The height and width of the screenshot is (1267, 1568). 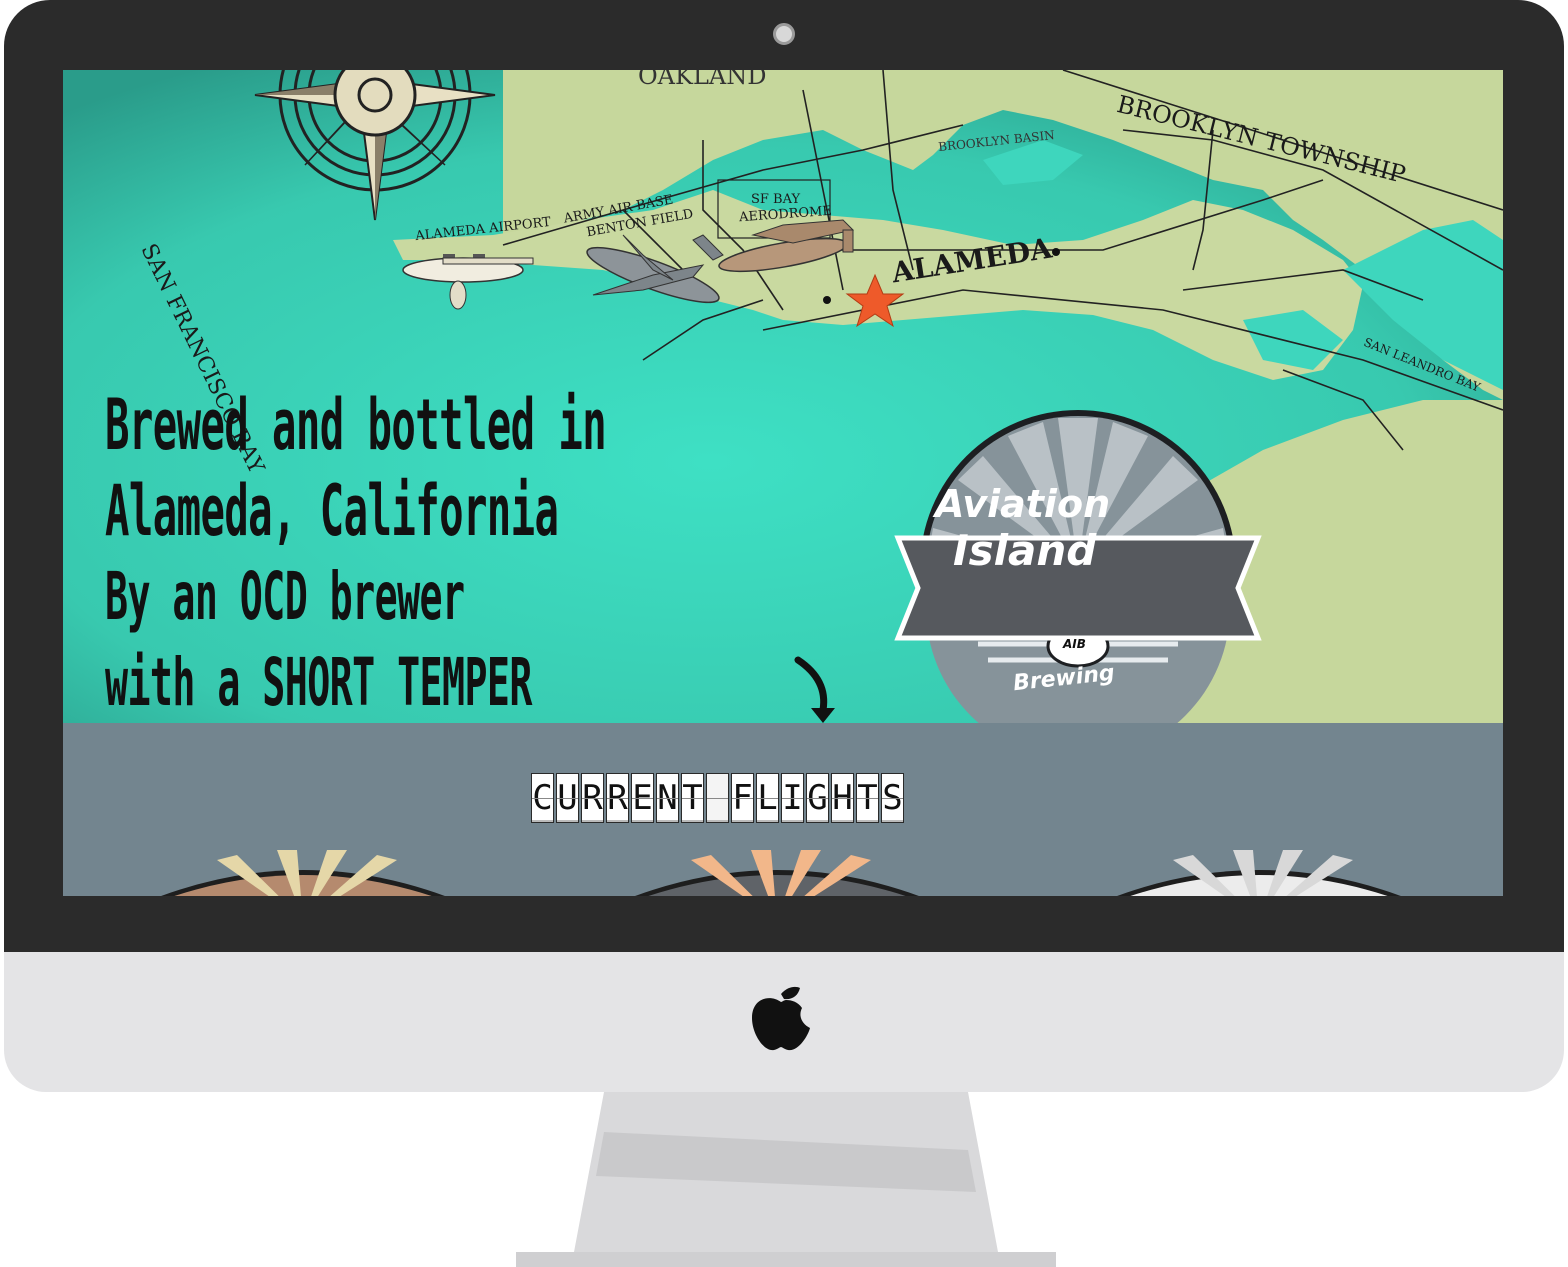 I want to click on map-label-sf-bay-box: SF BAY, so click(x=776, y=199).